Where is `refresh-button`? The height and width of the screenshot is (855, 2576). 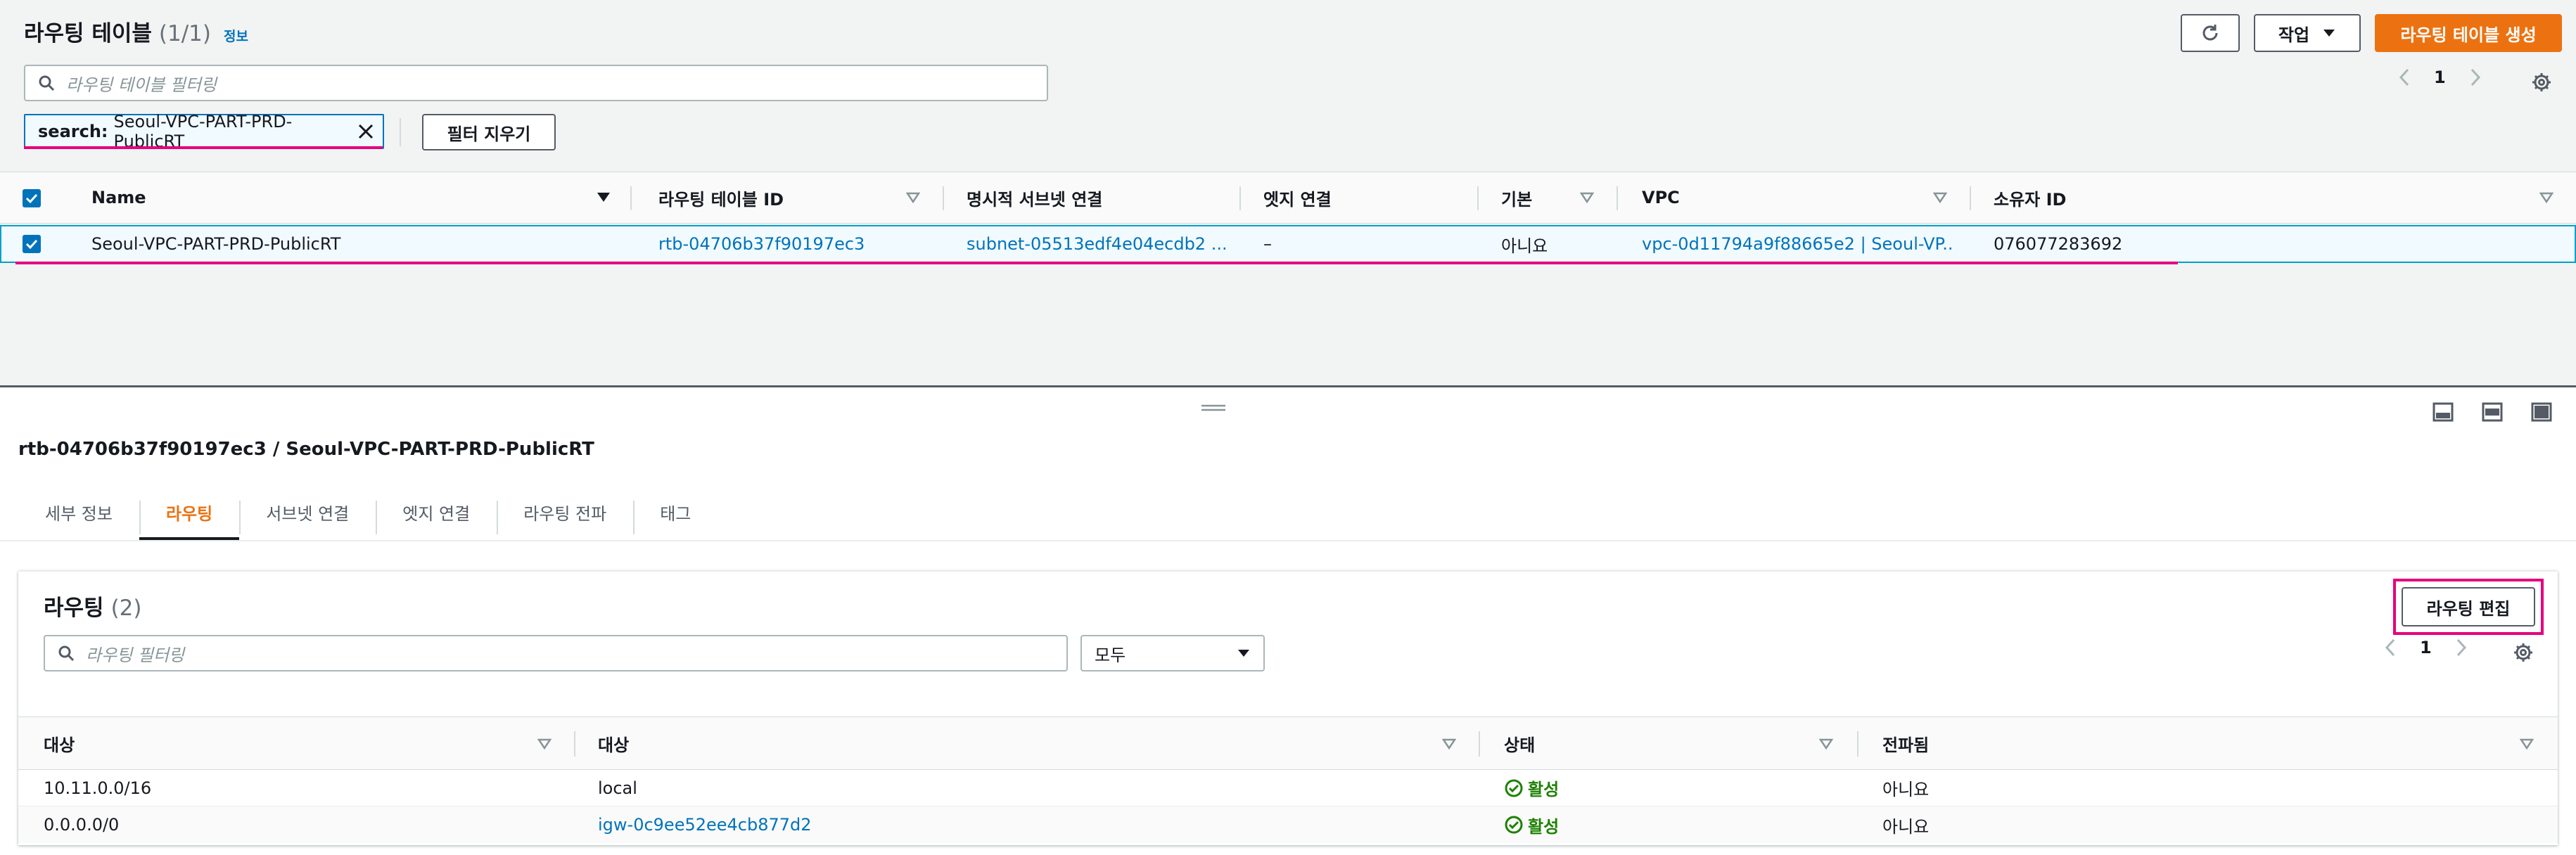
refresh-button is located at coordinates (2210, 33).